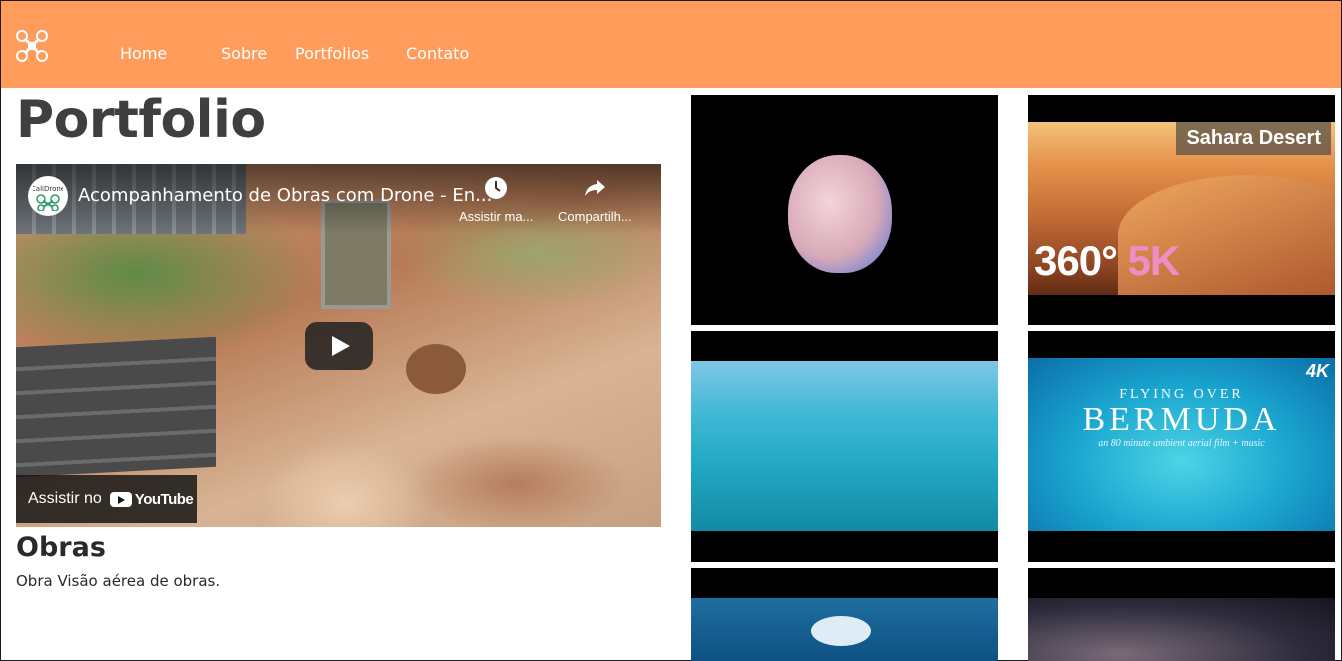  Describe the element at coordinates (141, 120) in the screenshot. I see `page-title: Portfolio` at that location.